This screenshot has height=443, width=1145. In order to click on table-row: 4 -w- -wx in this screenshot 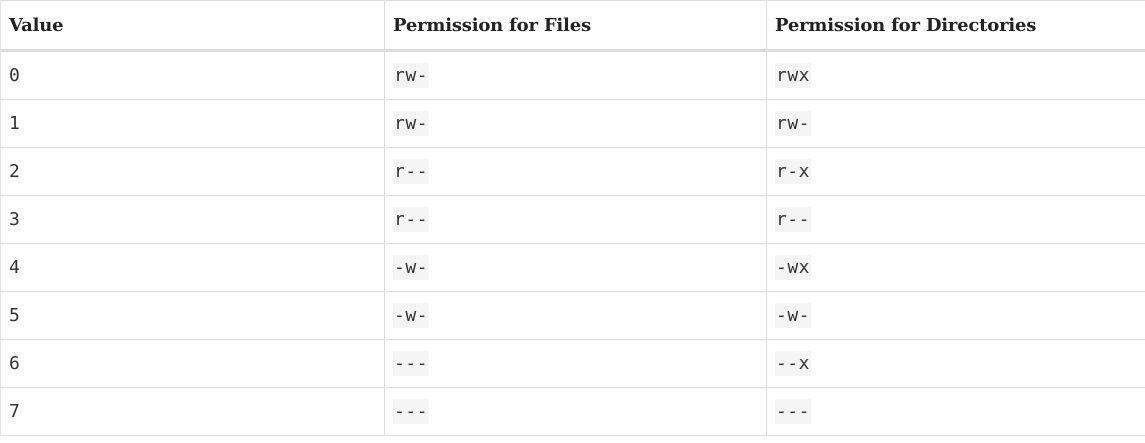, I will do `click(572, 267)`.